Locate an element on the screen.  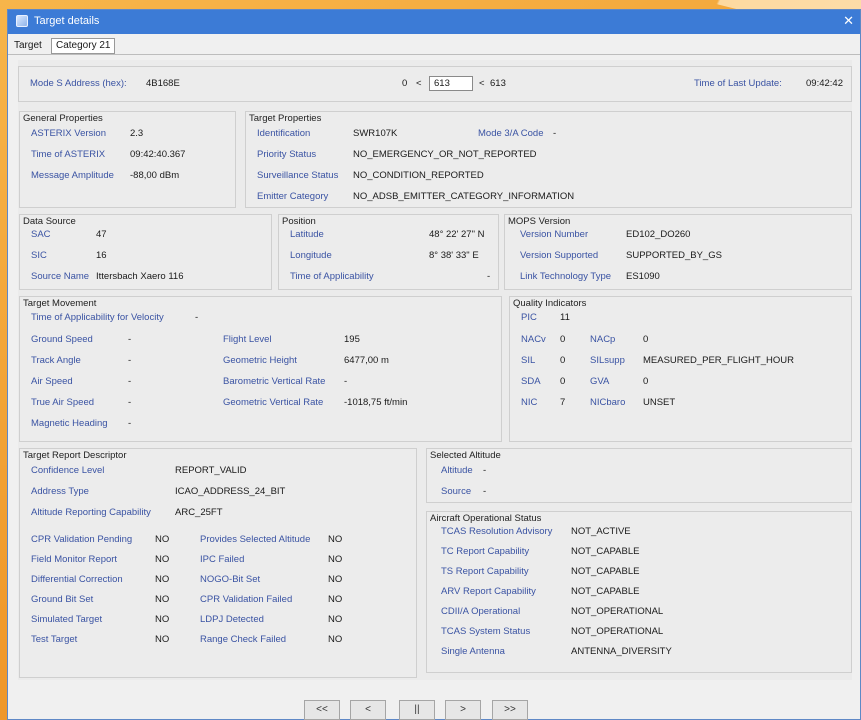
version-supported-label: Version Supported is located at coordinates (559, 255).